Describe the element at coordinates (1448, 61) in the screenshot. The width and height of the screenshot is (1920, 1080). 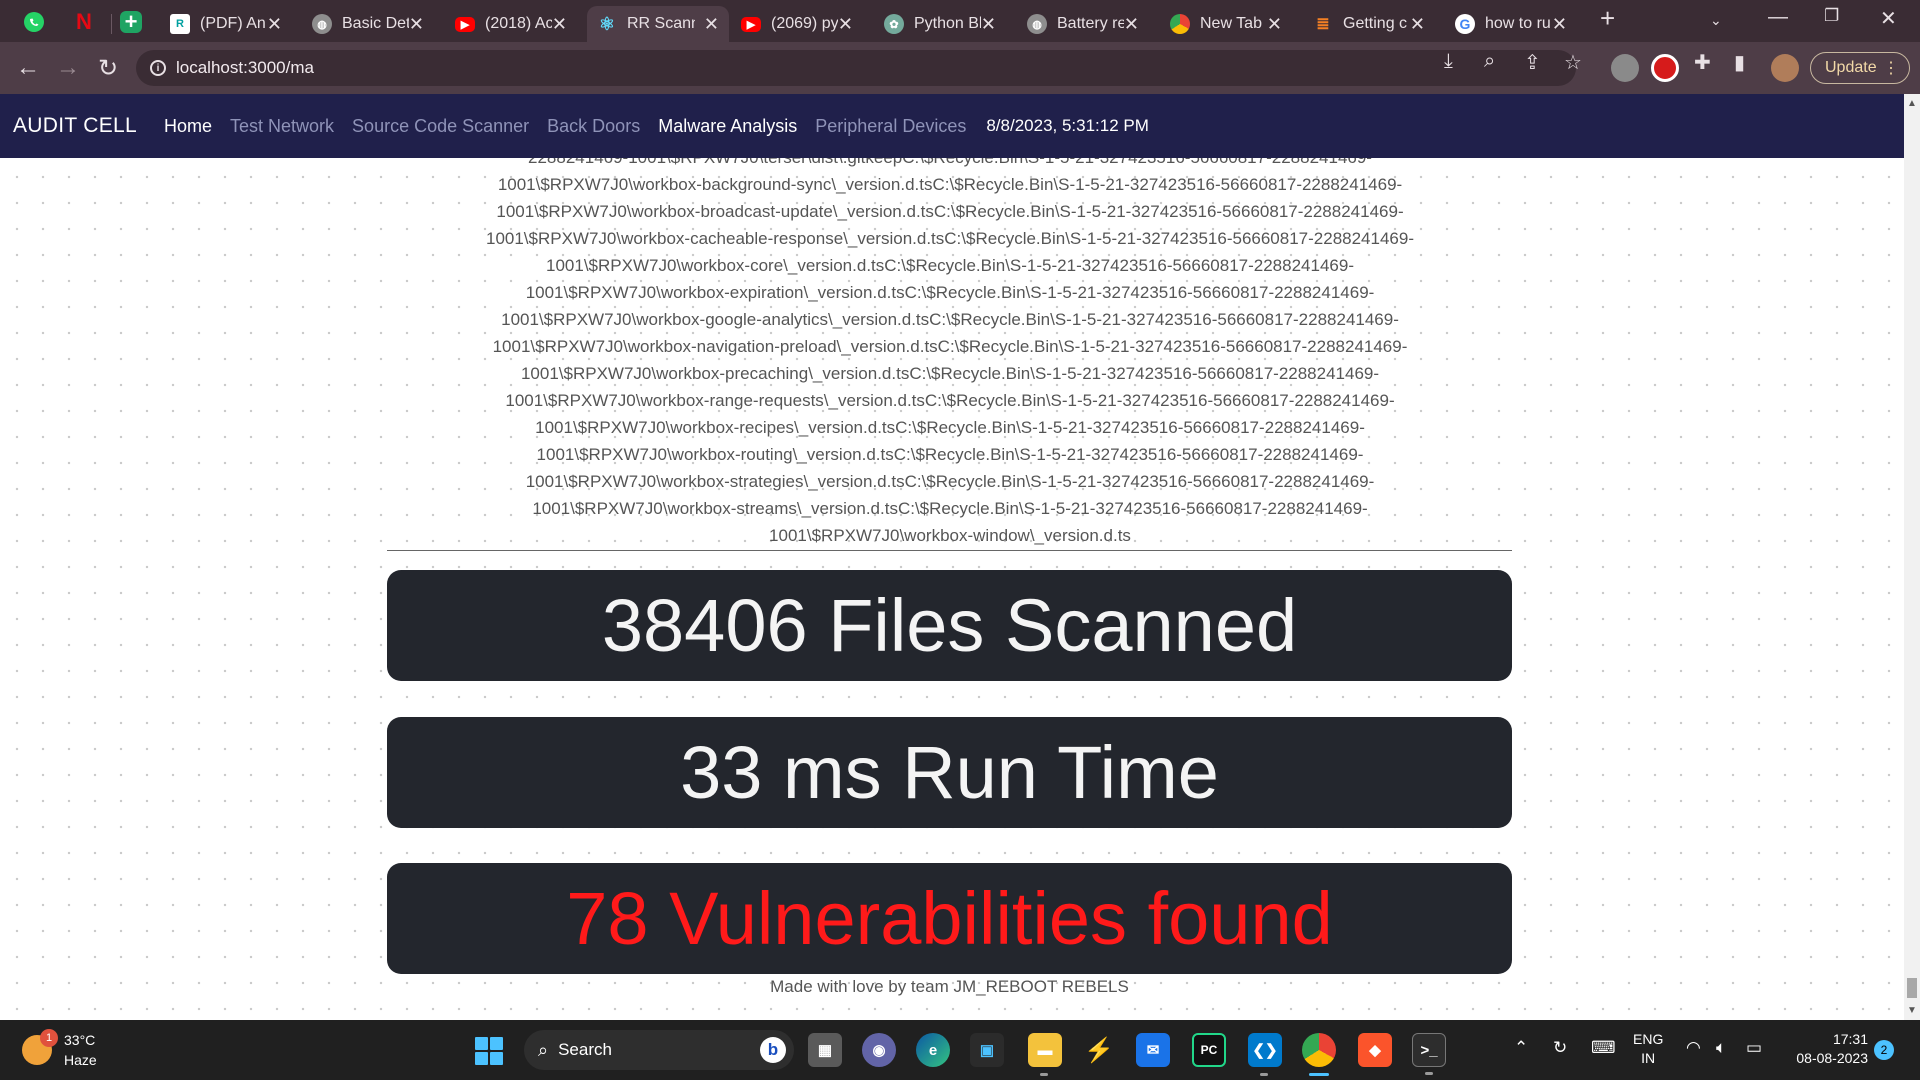
I see `install-app-icon: ⤓` at that location.